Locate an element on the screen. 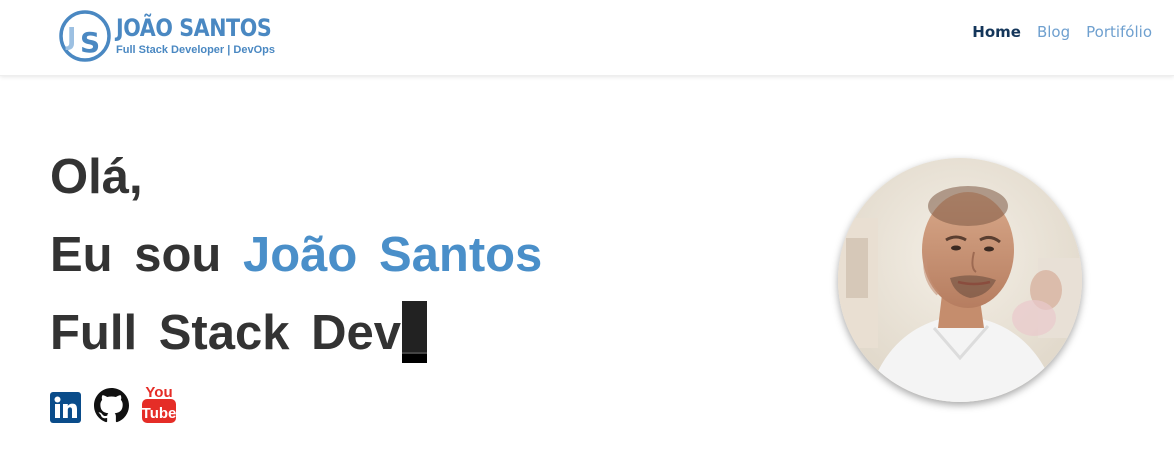  linkedin-icon is located at coordinates (65, 407).